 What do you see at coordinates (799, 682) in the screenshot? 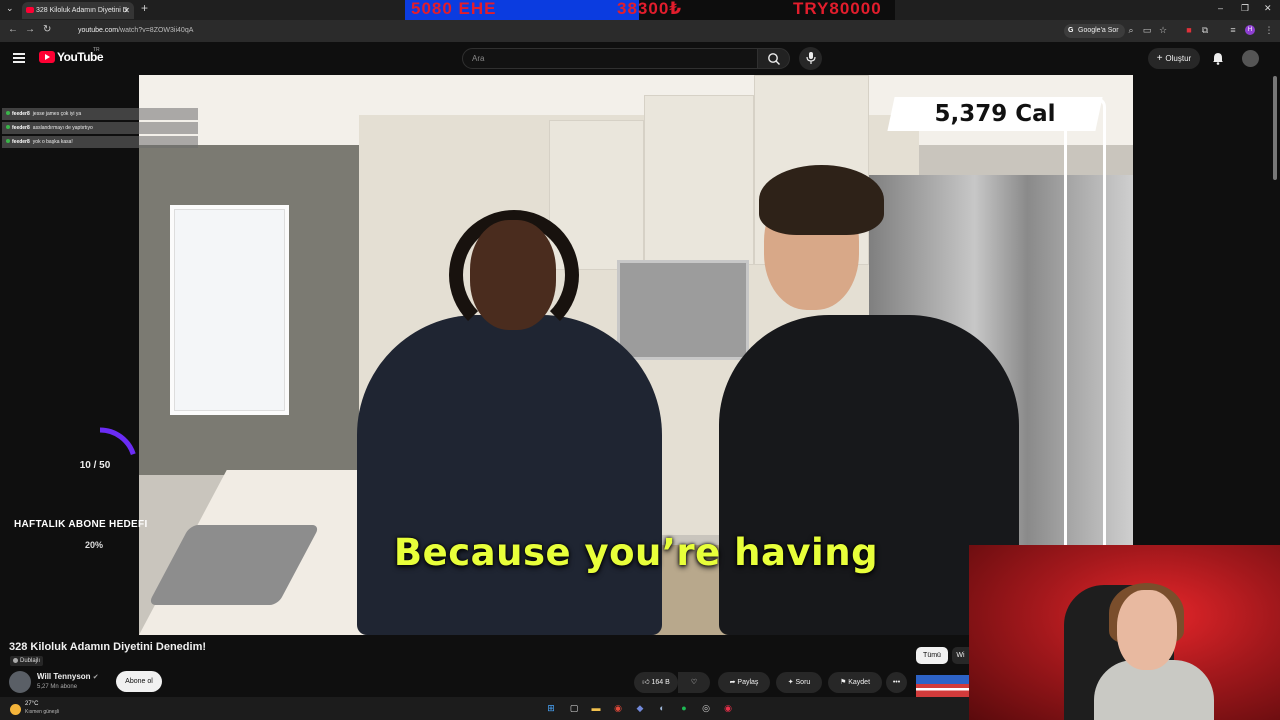
I see `ask-button: ✦ Soru` at bounding box center [799, 682].